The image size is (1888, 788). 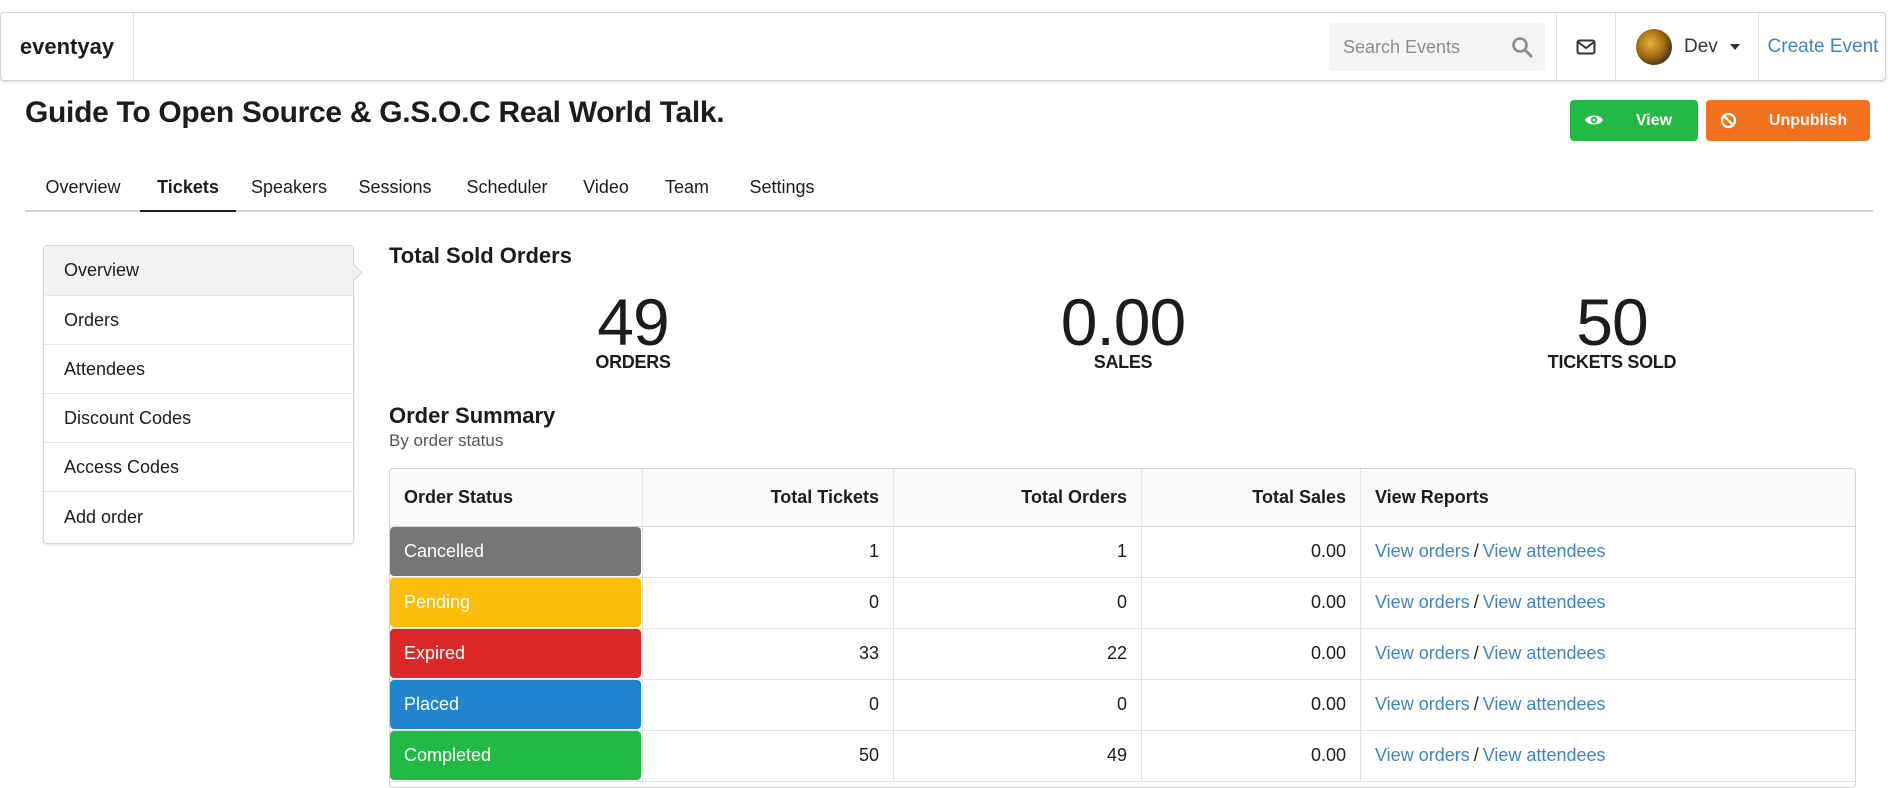 I want to click on search-box, so click(x=1437, y=47).